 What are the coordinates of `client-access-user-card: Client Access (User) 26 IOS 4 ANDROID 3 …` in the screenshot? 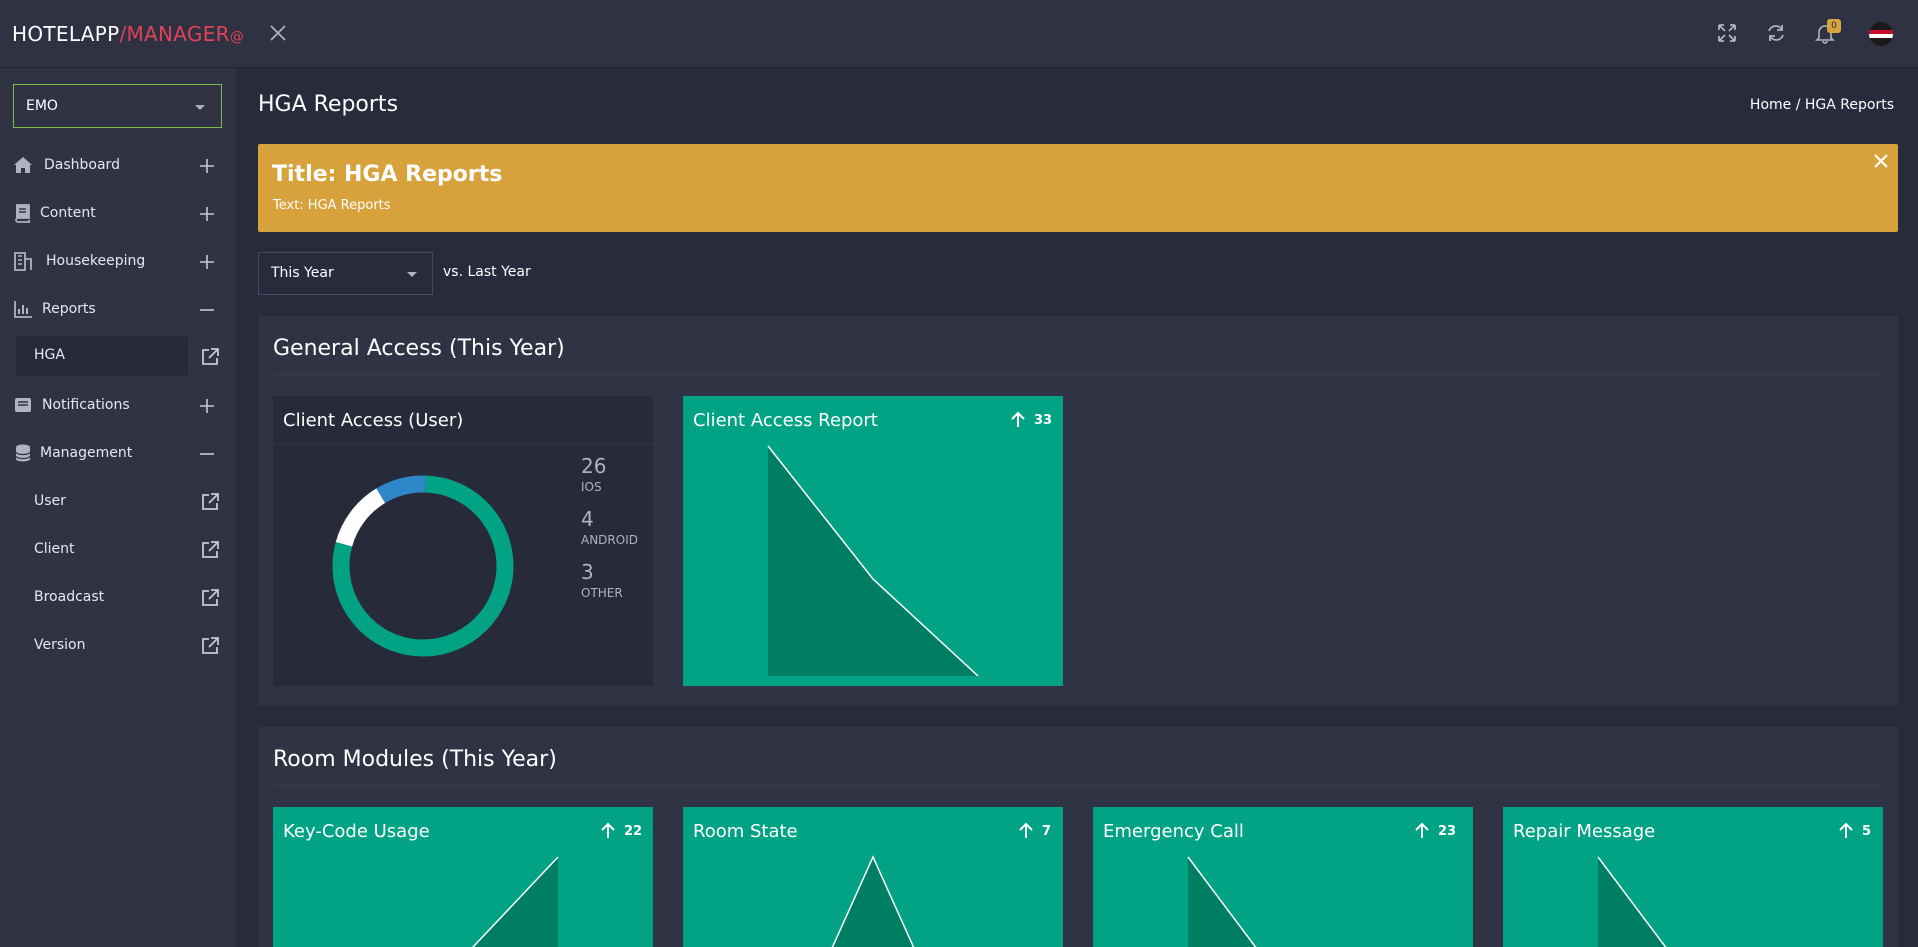 It's located at (463, 541).